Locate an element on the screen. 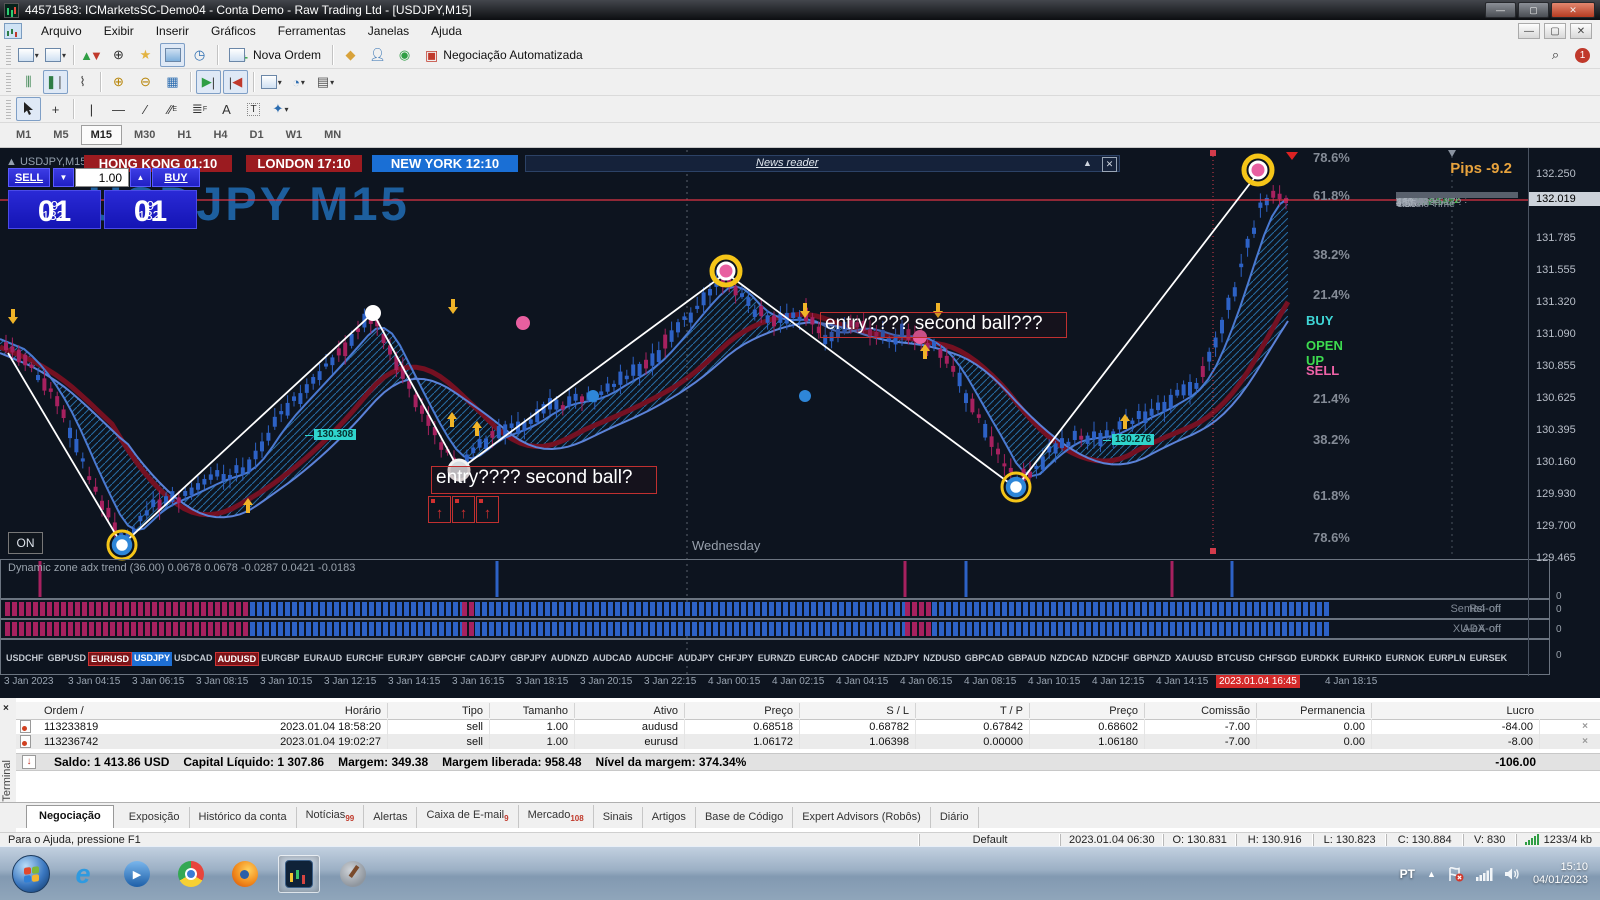  tab-expert-advisors-rob-s-: Expert Advisors (Robôs) is located at coordinates (862, 817).